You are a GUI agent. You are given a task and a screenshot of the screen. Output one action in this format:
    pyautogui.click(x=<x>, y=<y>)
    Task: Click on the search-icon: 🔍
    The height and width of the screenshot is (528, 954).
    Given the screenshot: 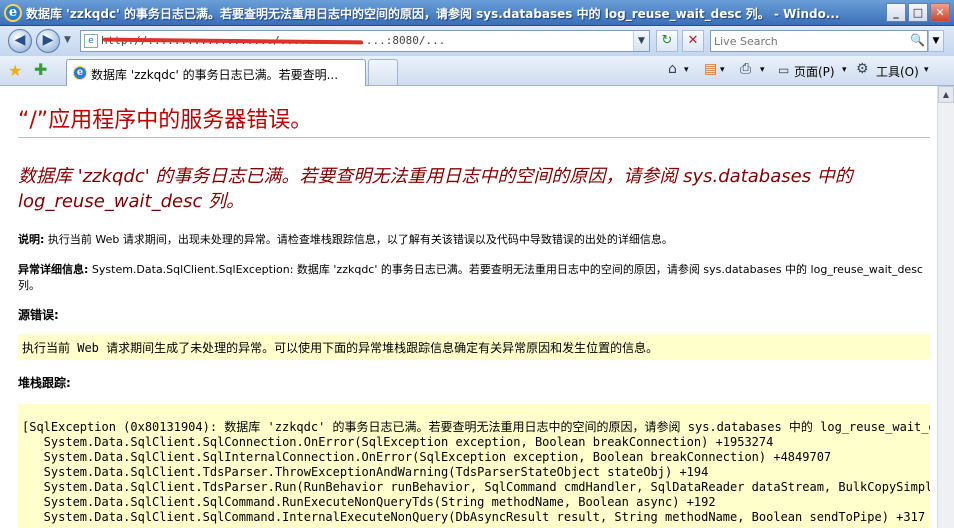 What is the action you would take?
    pyautogui.click(x=917, y=40)
    